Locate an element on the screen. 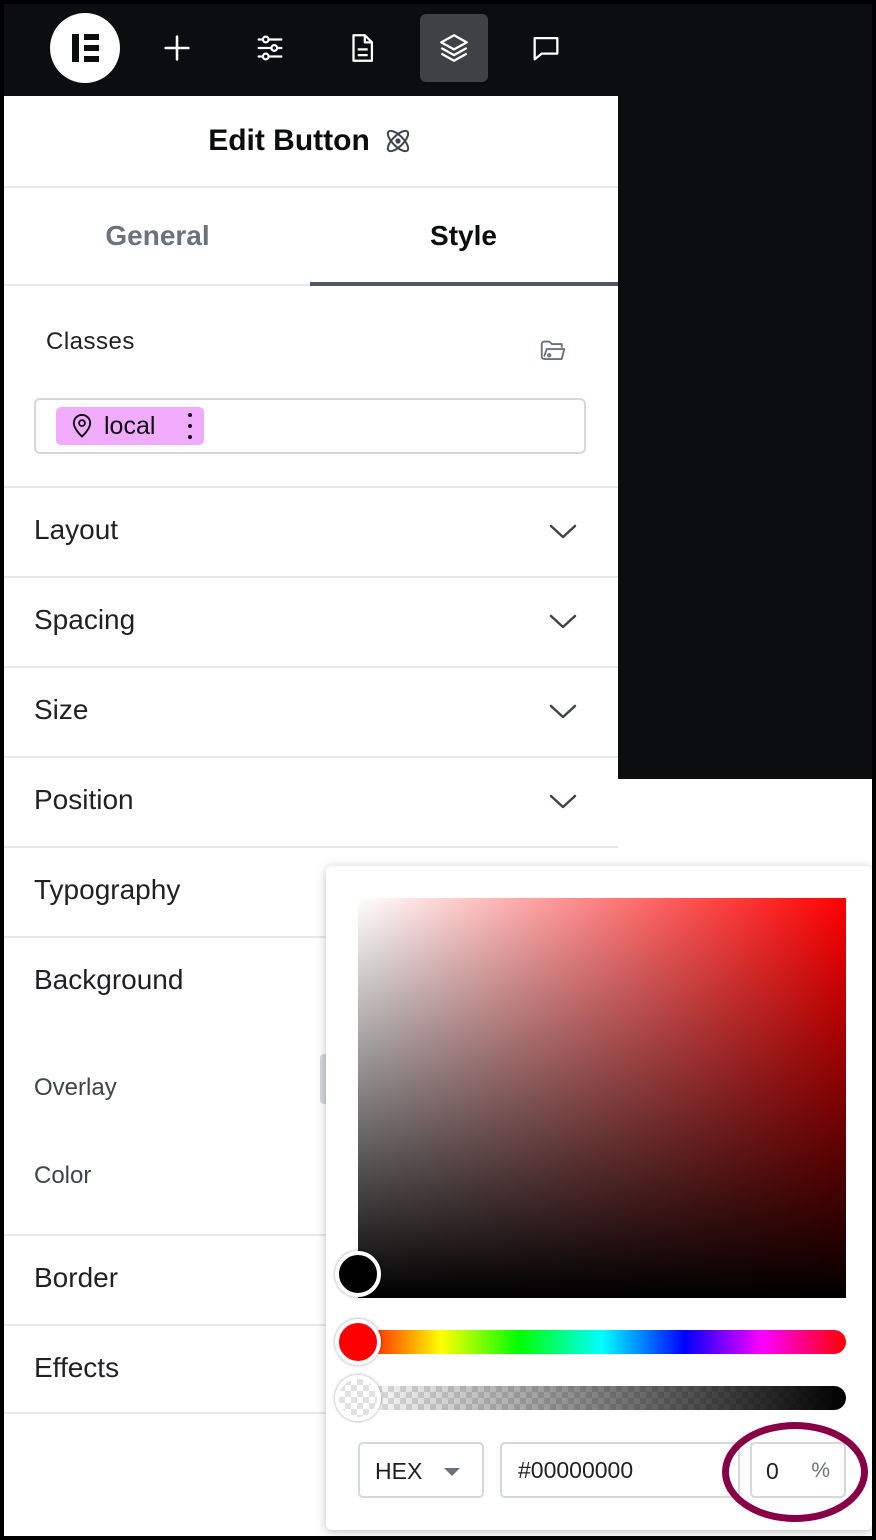 This screenshot has width=876, height=1540. color-label: Color is located at coordinates (63, 1175).